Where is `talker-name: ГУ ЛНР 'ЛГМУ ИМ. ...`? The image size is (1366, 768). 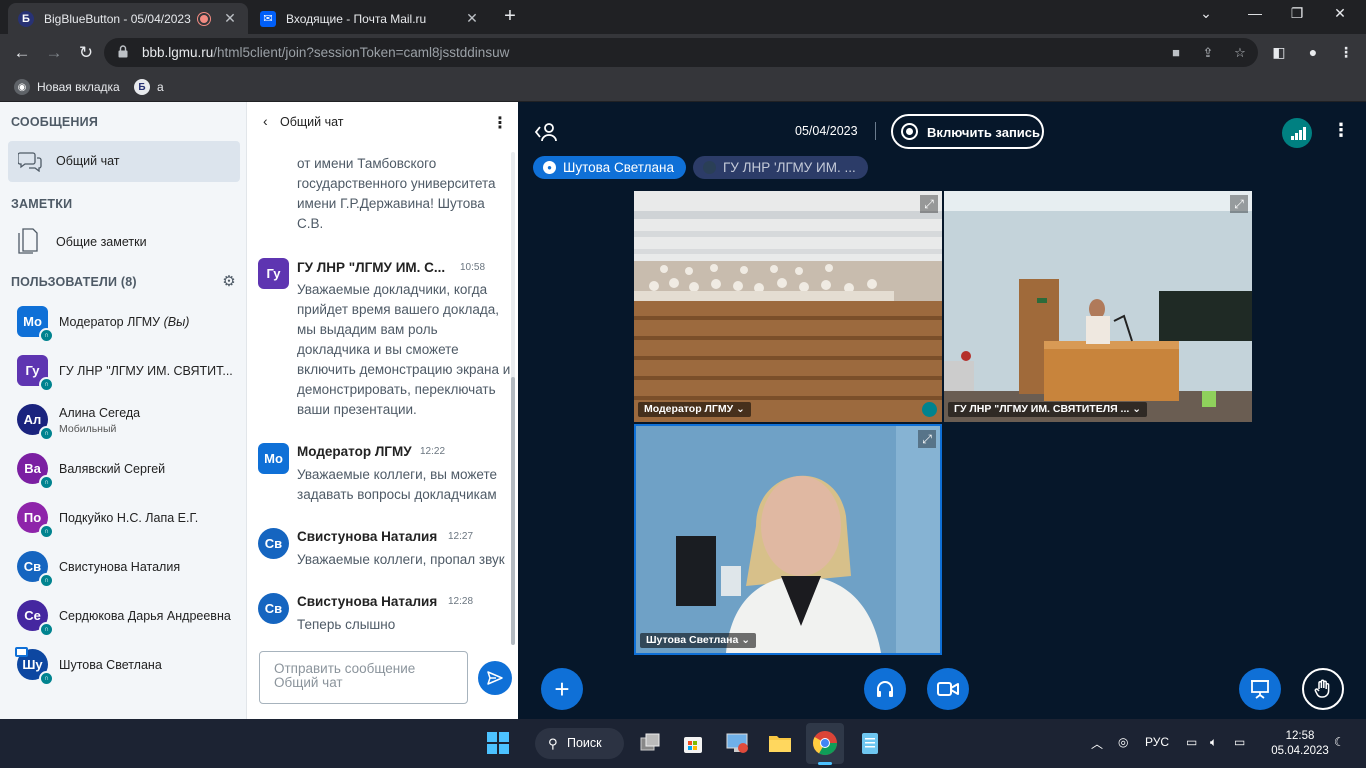 talker-name: ГУ ЛНР 'ЛГМУ ИМ. ... is located at coordinates (789, 167).